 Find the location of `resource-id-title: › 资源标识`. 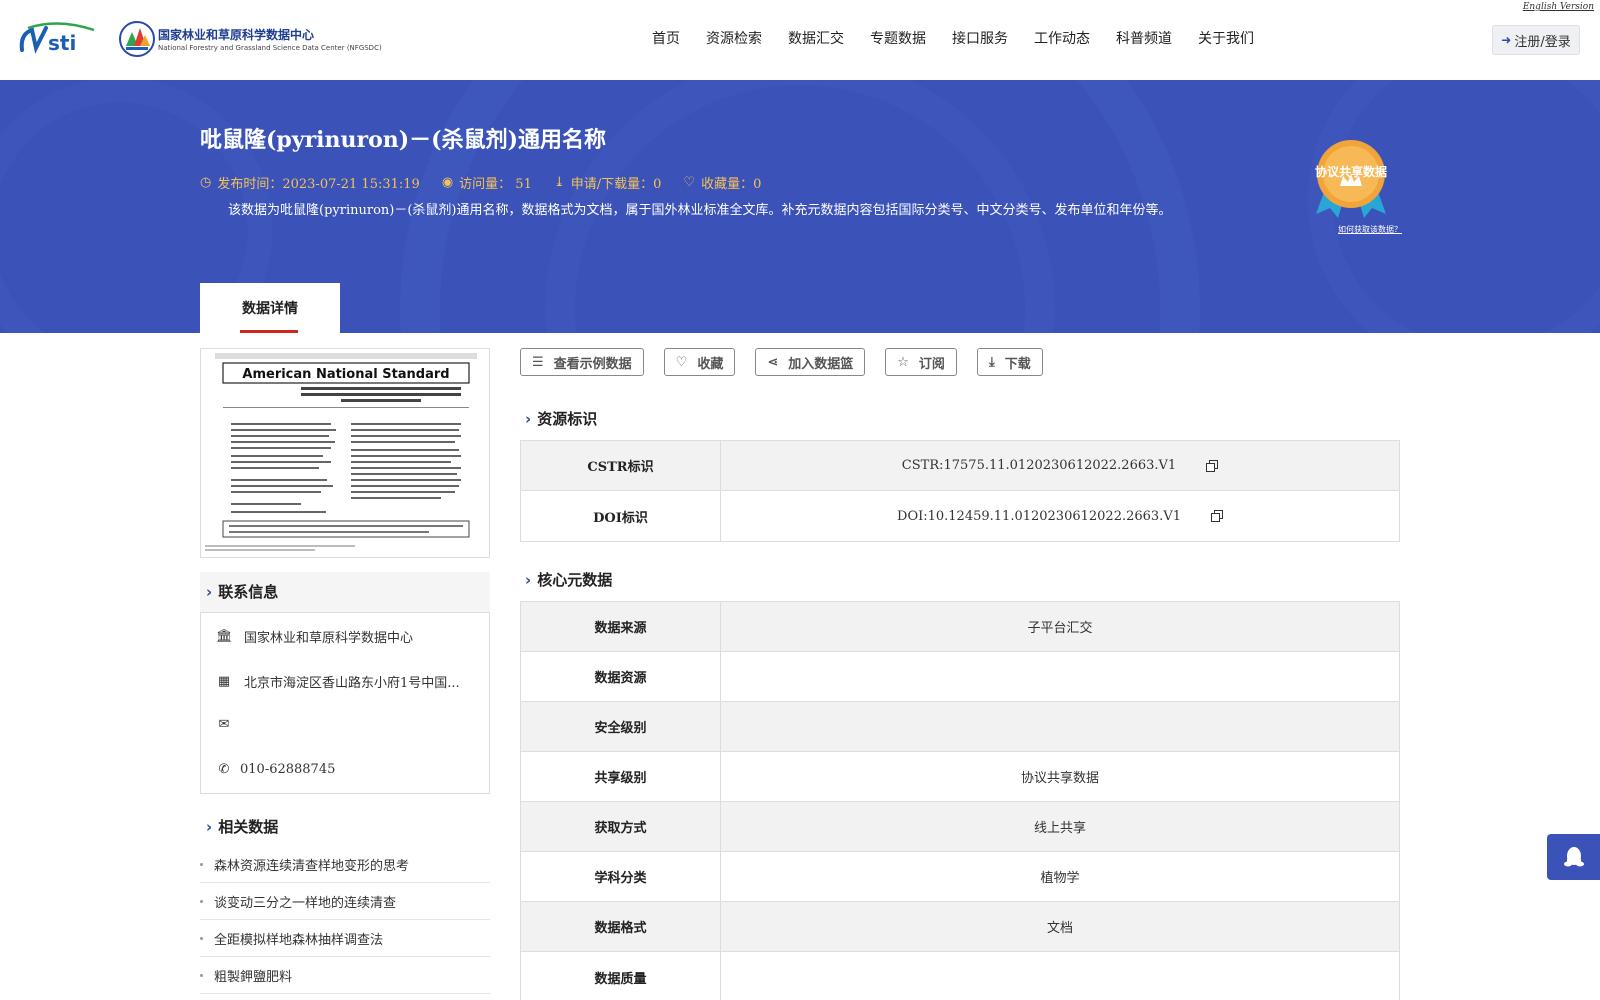

resource-id-title: › 资源标识 is located at coordinates (561, 418).